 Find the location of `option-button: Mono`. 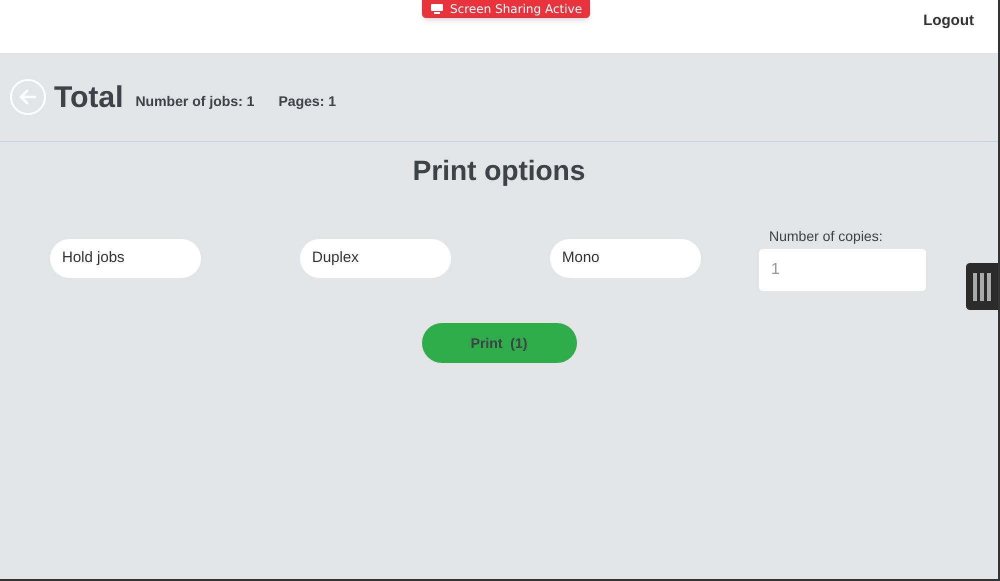

option-button: Mono is located at coordinates (625, 258).